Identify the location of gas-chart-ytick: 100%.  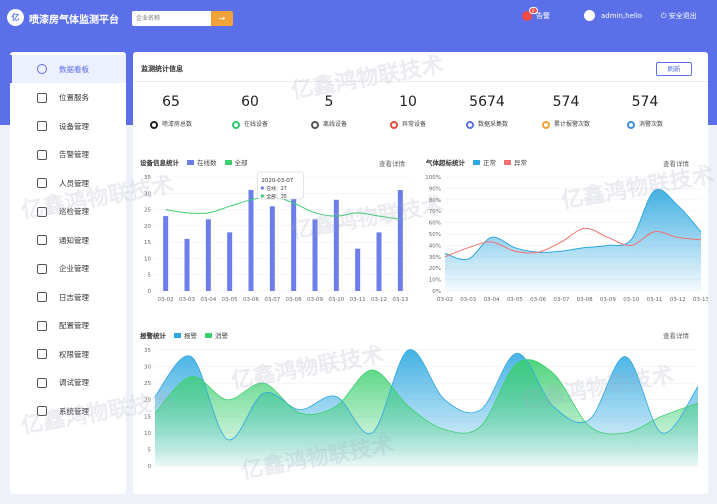
(433, 178).